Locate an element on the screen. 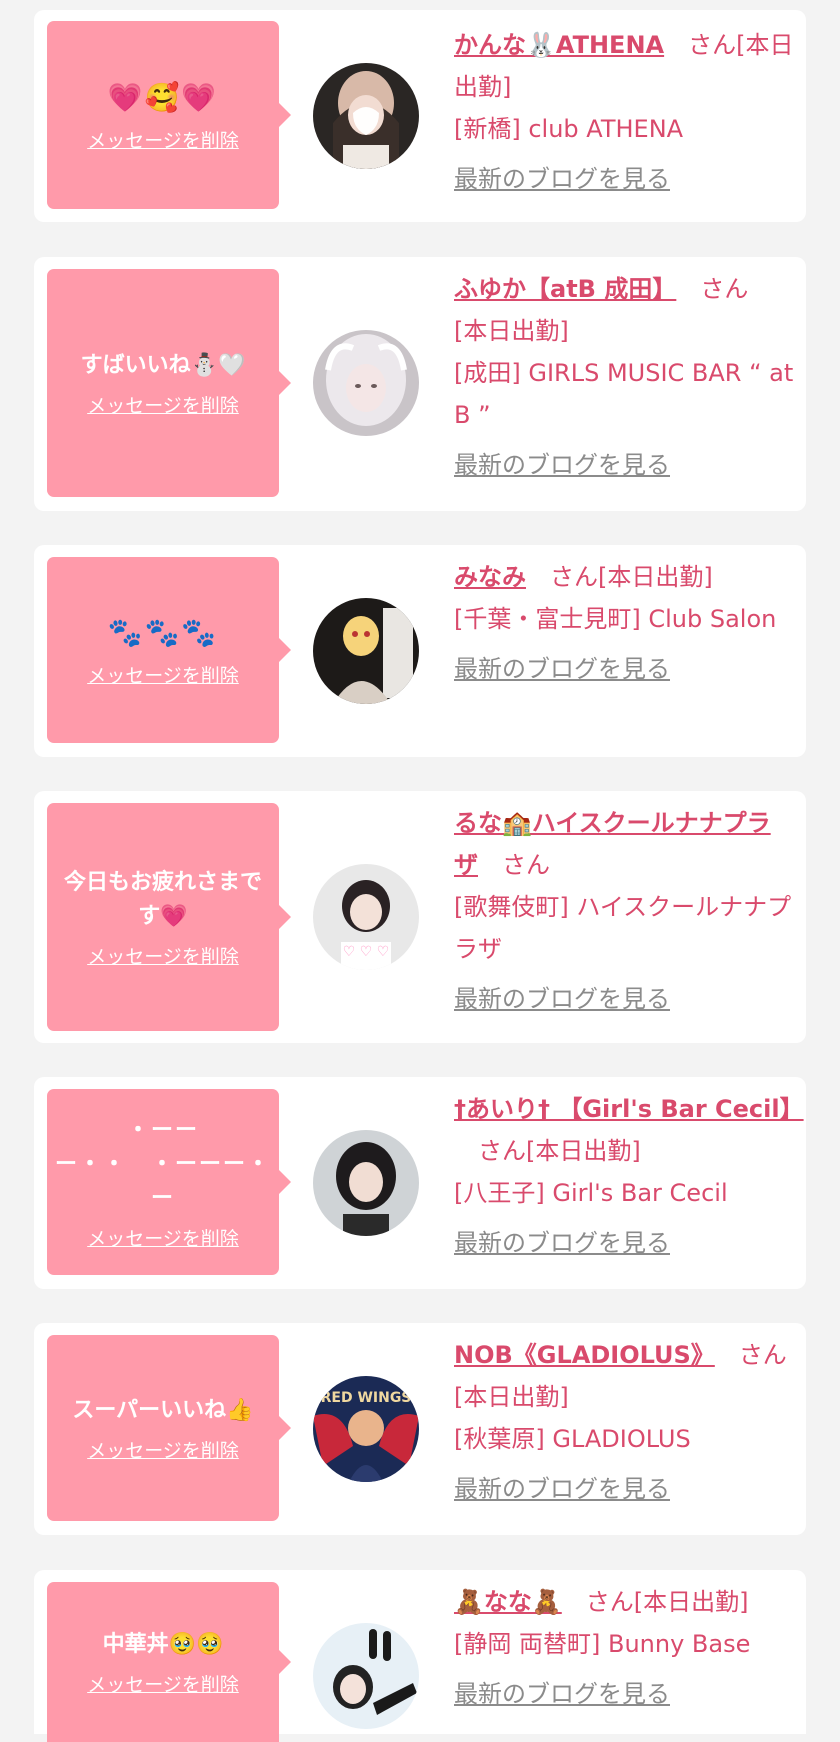 This screenshot has width=840, height=1742. message-text: ・ーー ー・・ ・ーーー・ ー is located at coordinates (163, 1165).